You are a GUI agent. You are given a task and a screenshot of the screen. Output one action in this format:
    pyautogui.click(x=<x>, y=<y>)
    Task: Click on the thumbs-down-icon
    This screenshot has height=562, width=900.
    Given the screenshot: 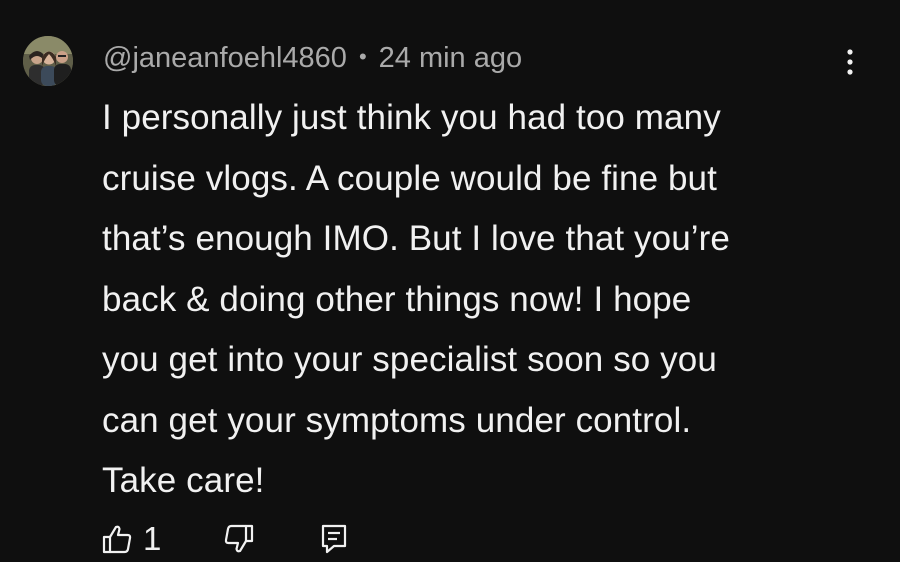 What is the action you would take?
    pyautogui.click(x=239, y=538)
    